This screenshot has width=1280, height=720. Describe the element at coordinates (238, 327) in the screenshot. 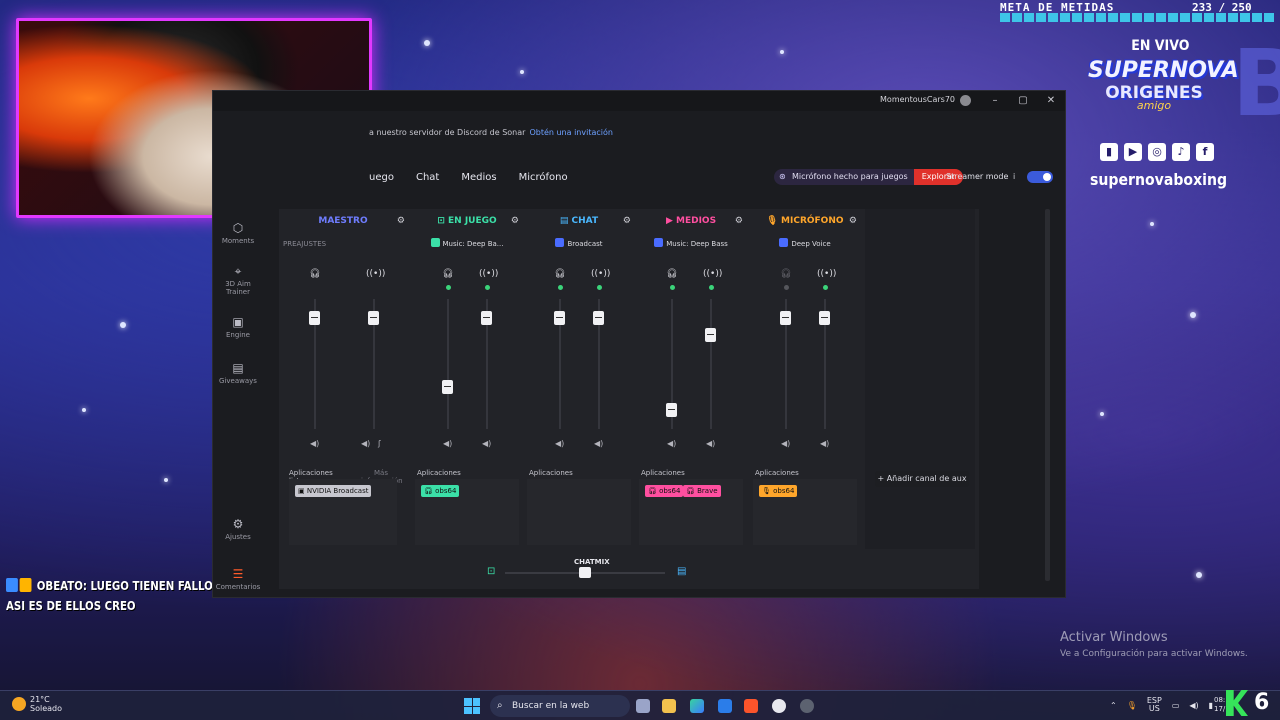

I see `sidebar-item-engine: ▣ Engine` at that location.